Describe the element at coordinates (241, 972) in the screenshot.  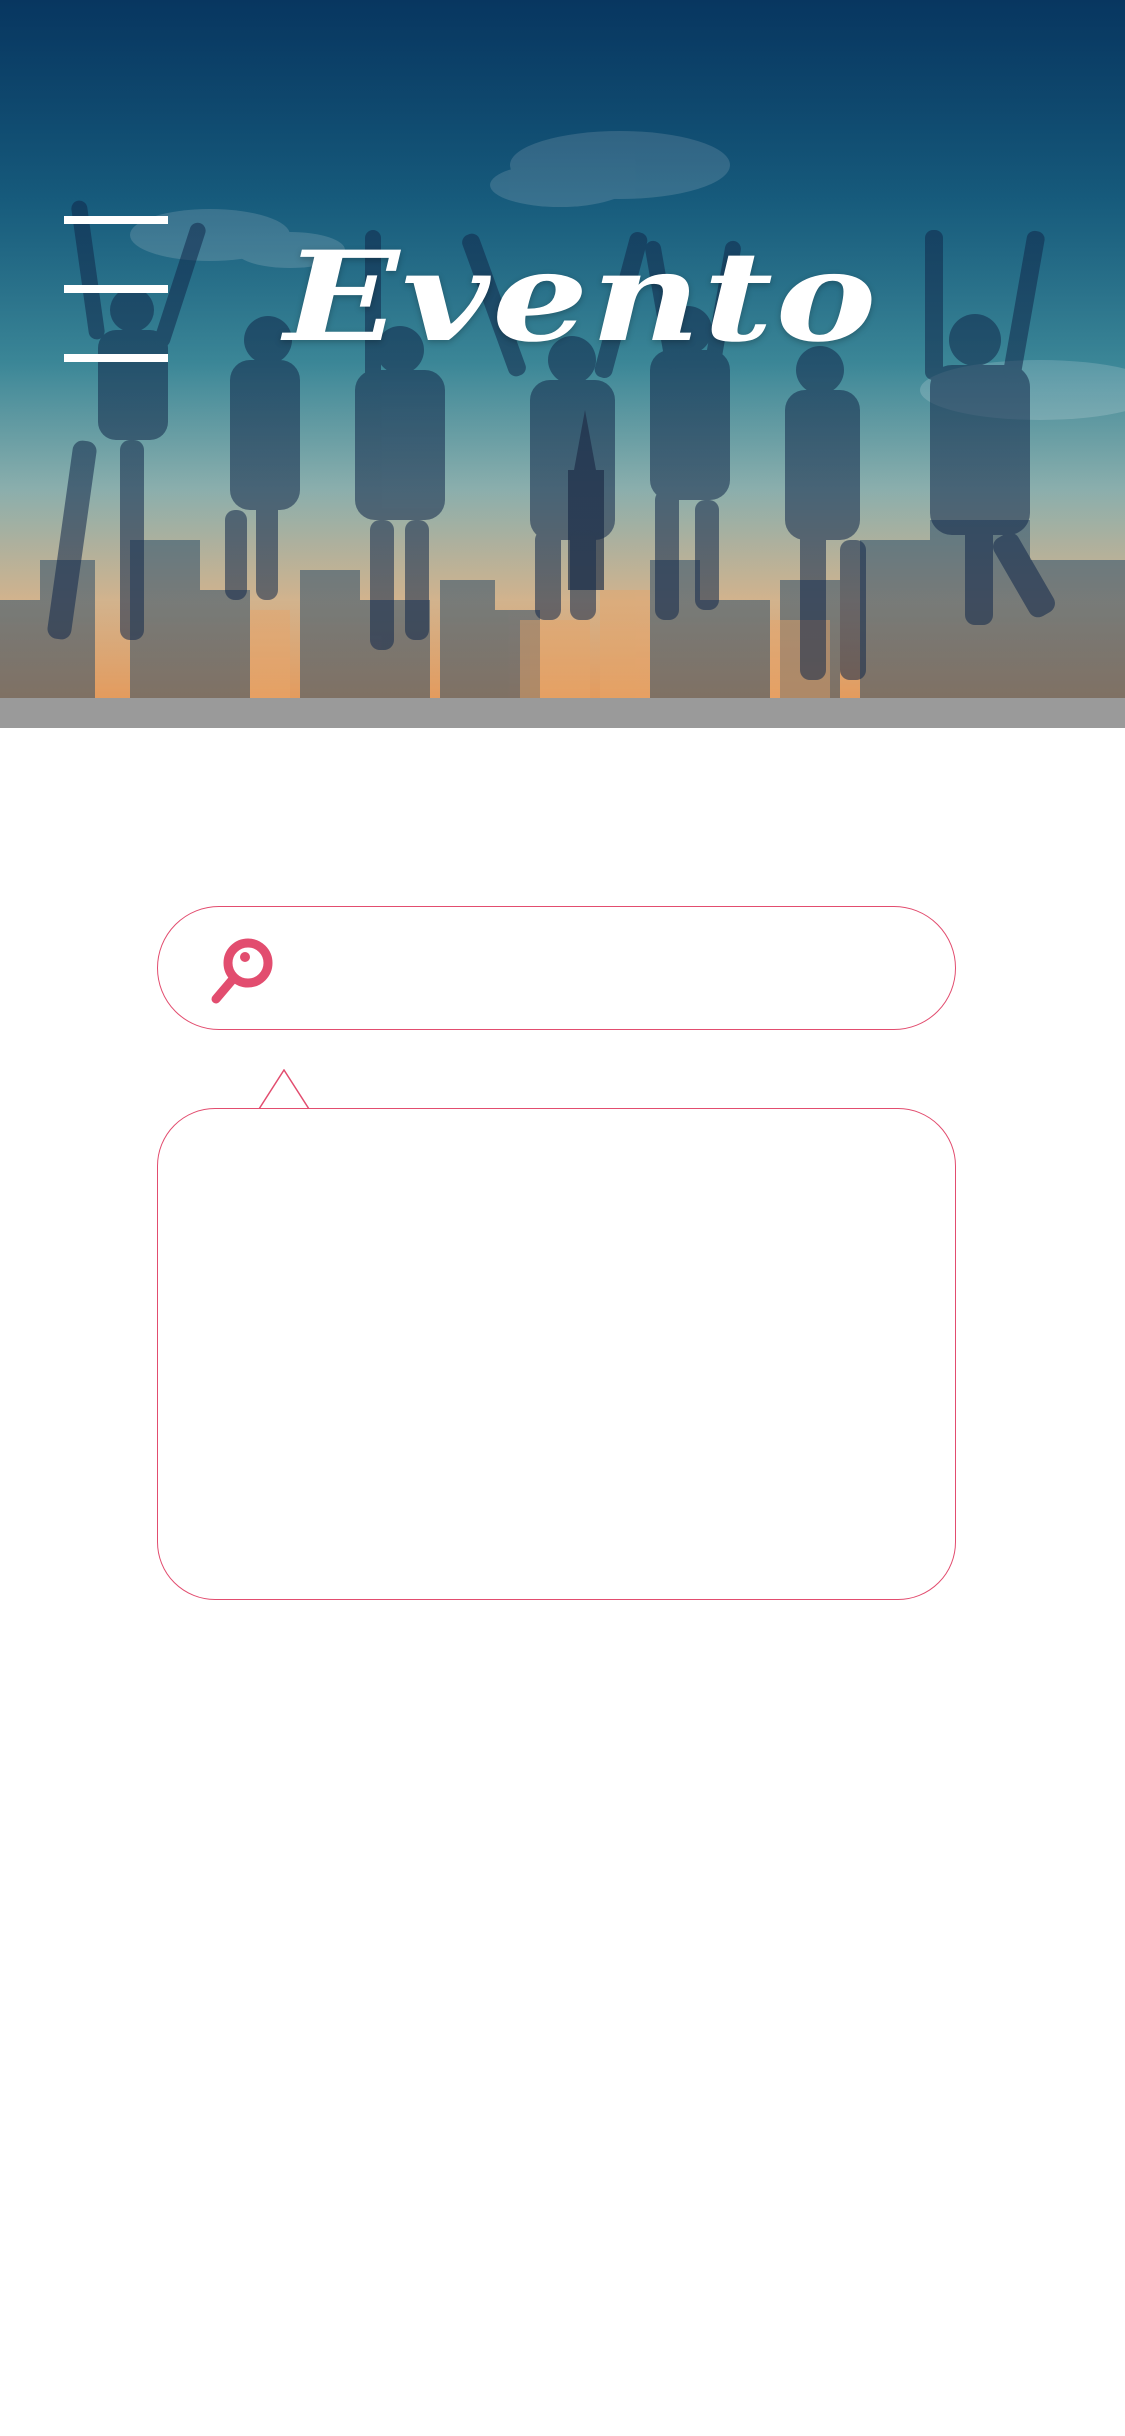
I see `search-icon` at that location.